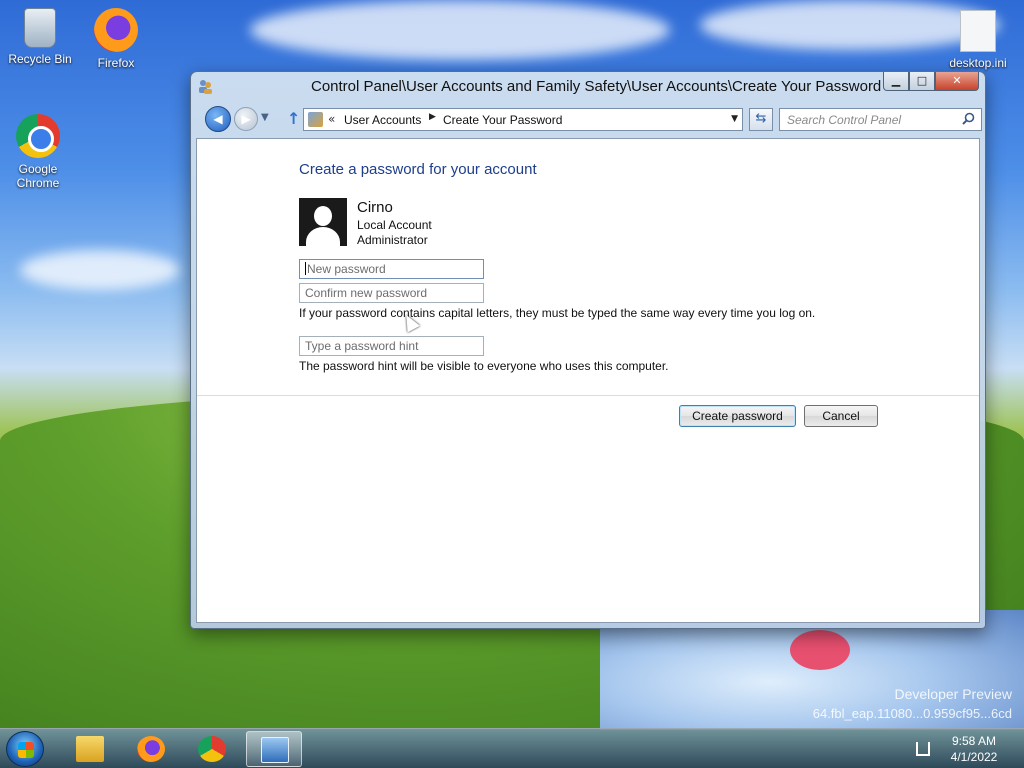  Describe the element at coordinates (957, 81) in the screenshot. I see `close-button: ✕` at that location.